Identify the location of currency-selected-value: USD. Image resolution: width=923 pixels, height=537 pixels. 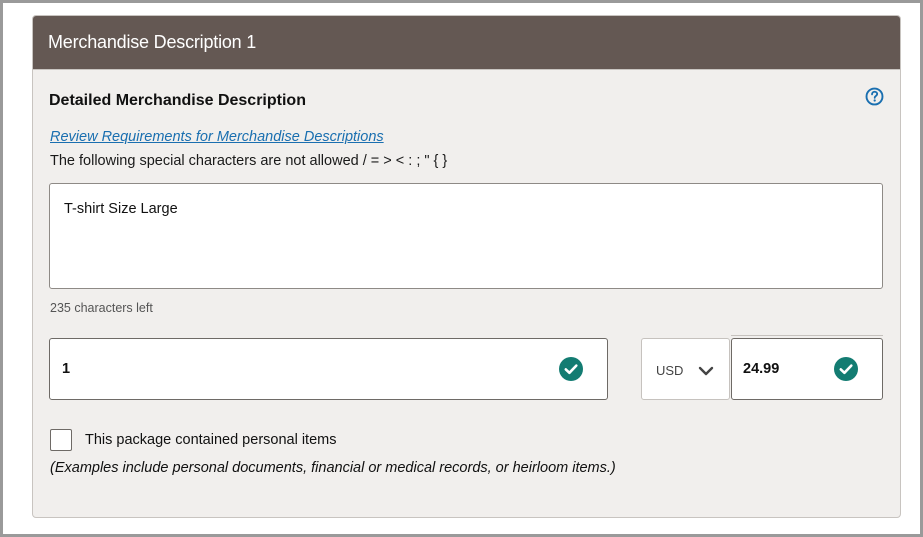
(670, 370).